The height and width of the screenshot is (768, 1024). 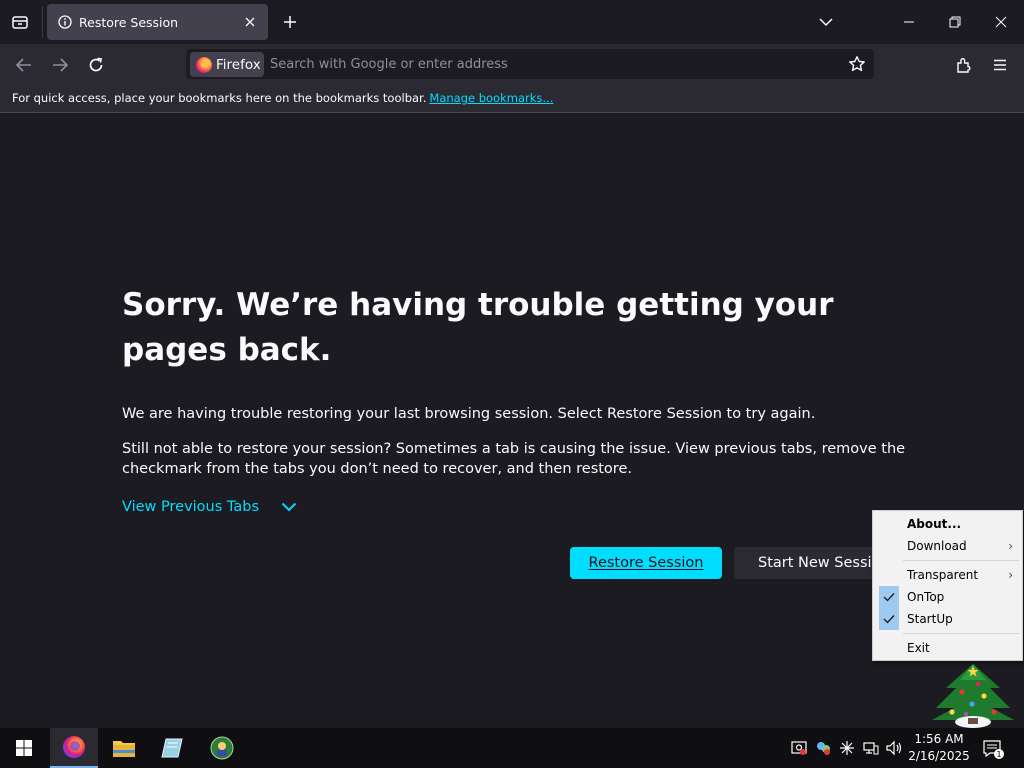 I want to click on identity-box: Firefox, so click(x=227, y=64).